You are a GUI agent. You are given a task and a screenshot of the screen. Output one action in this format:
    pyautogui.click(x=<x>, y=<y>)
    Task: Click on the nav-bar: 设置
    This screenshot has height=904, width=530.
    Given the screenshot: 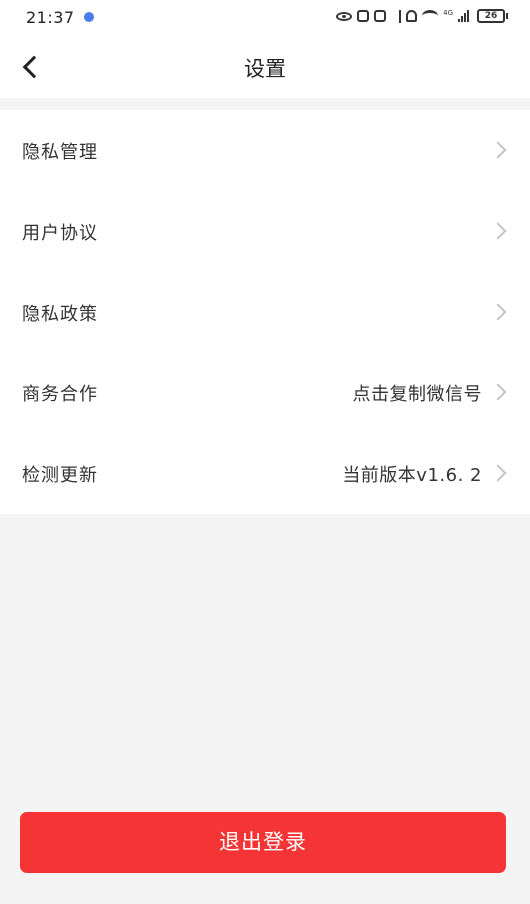 What is the action you would take?
    pyautogui.click(x=265, y=67)
    